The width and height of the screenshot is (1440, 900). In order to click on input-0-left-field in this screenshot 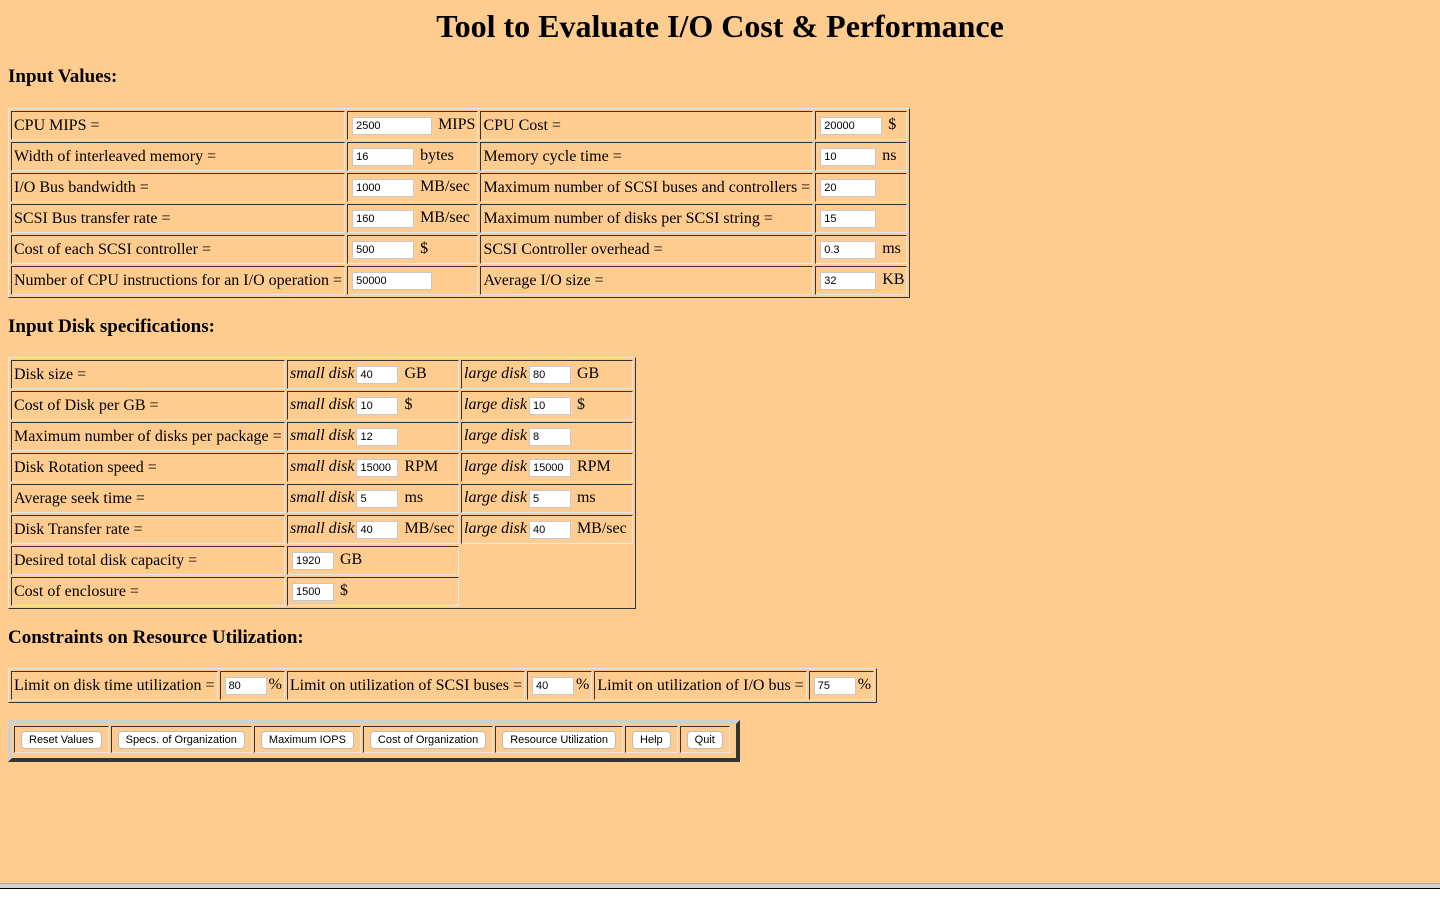, I will do `click(392, 125)`.